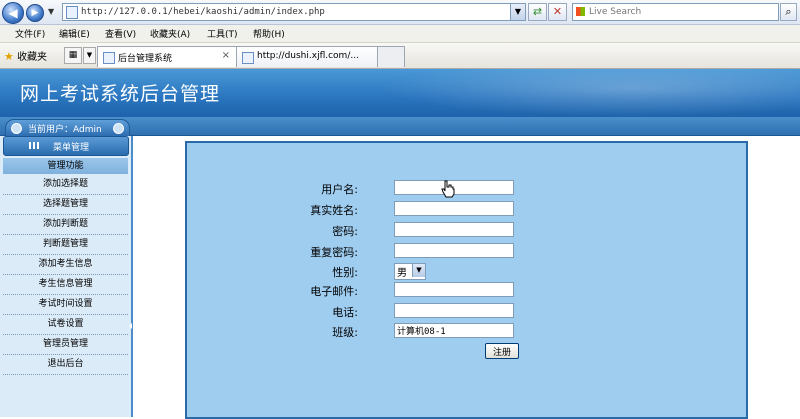 The height and width of the screenshot is (419, 800). What do you see at coordinates (145, 59) in the screenshot?
I see `tab-label: 后台管理系统` at bounding box center [145, 59].